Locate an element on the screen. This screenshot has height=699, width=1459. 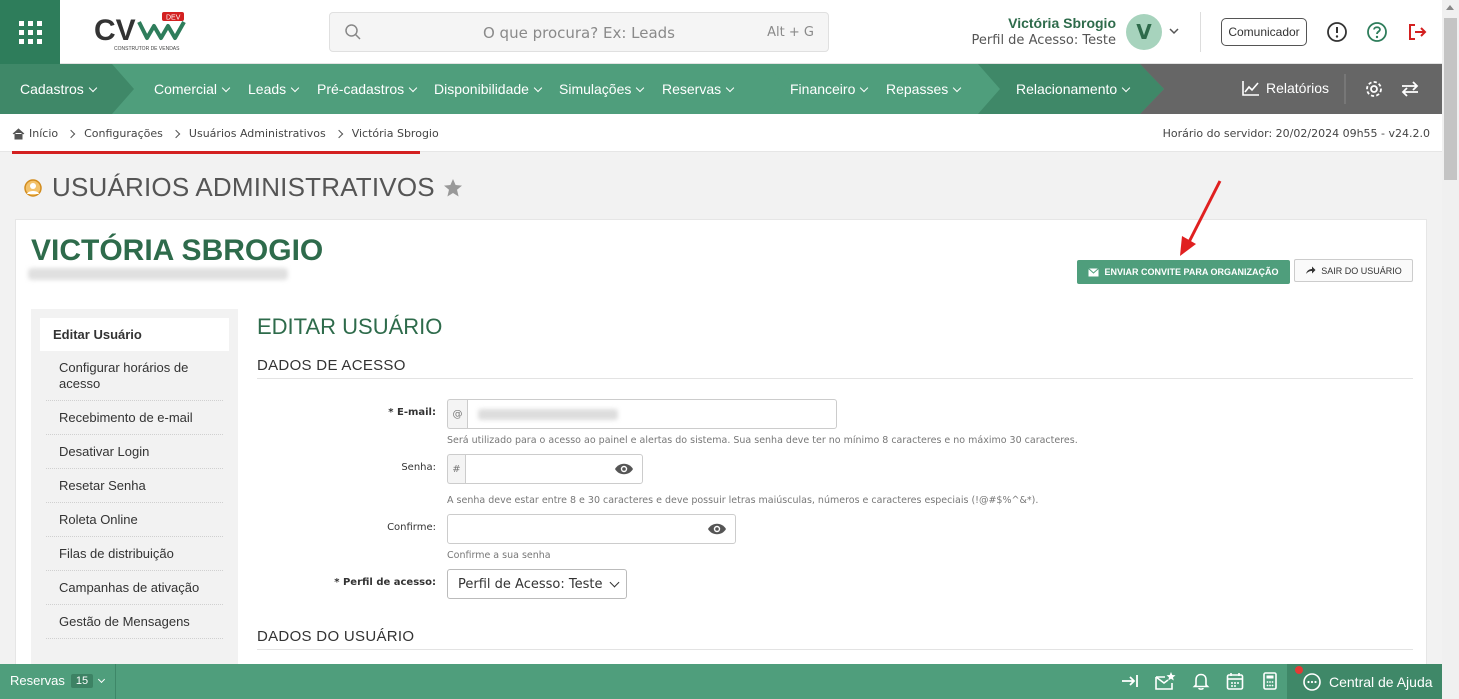
search-shortcut: Alt + G is located at coordinates (790, 32).